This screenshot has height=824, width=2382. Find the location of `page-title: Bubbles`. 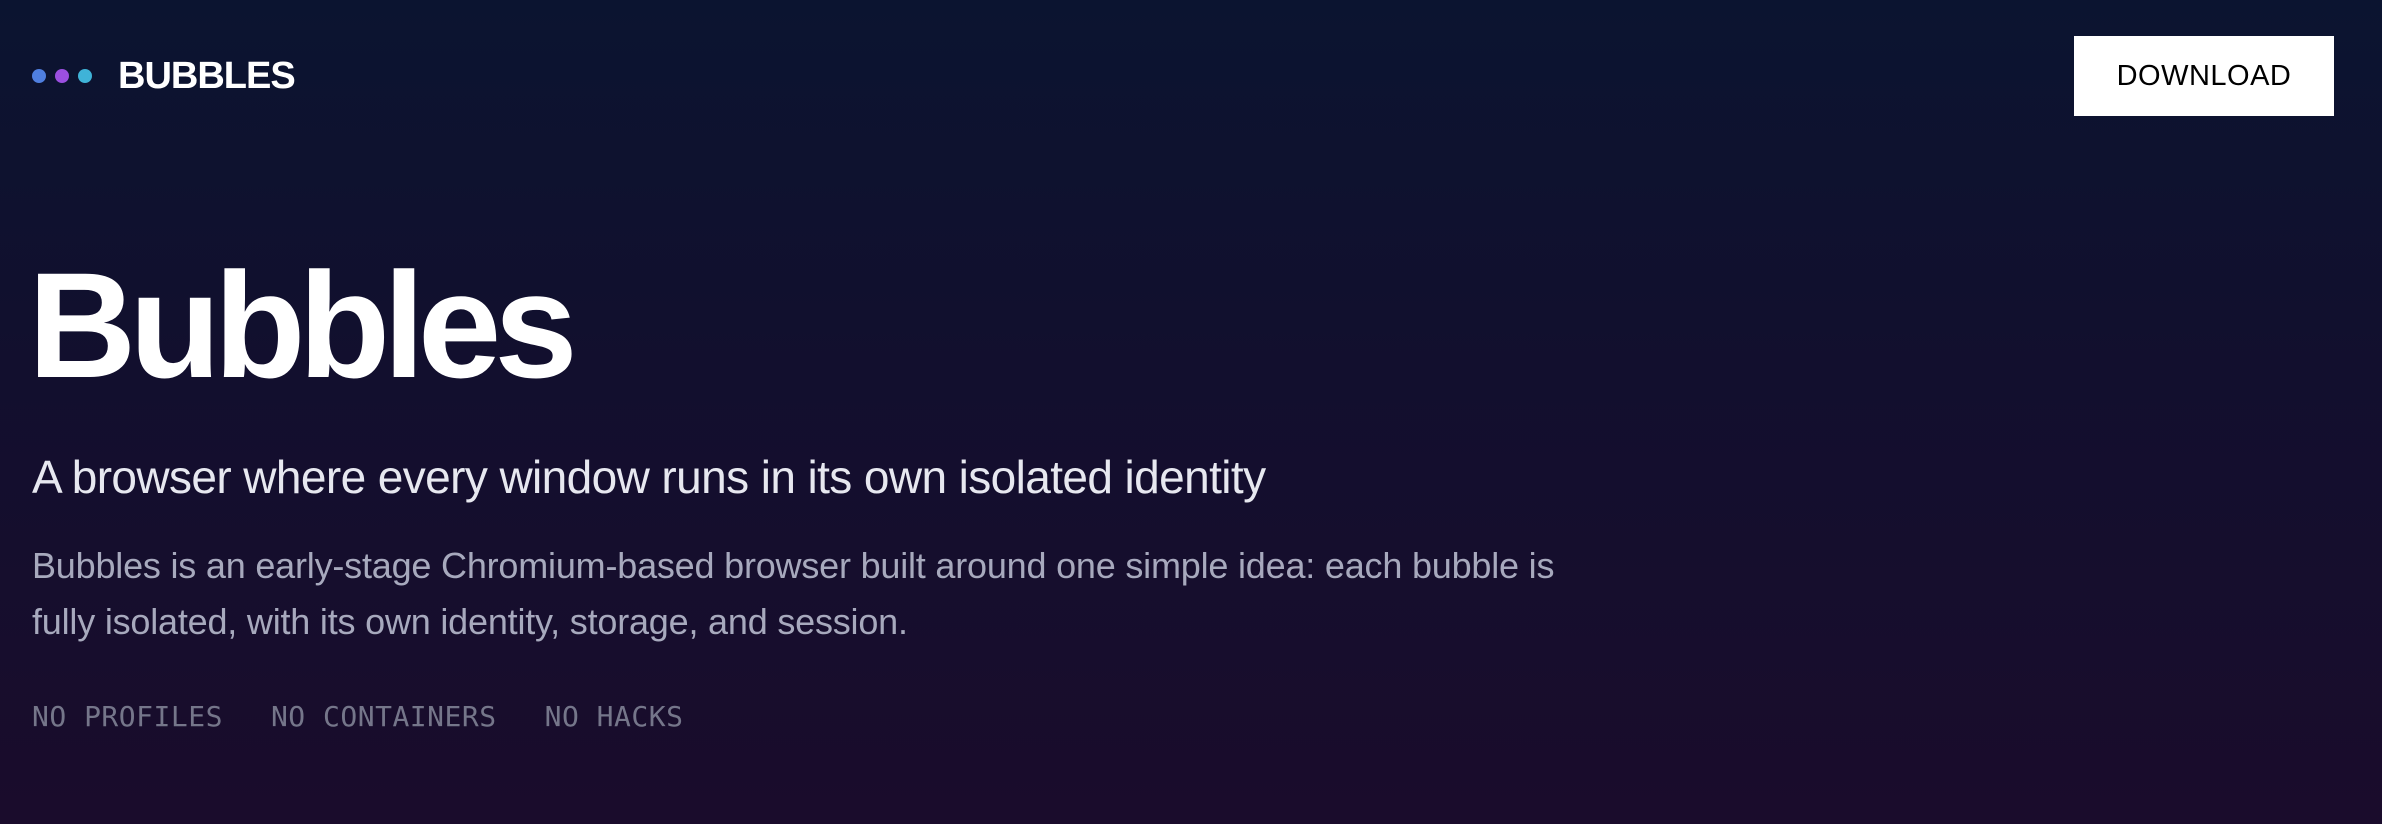

page-title: Bubbles is located at coordinates (303, 325).